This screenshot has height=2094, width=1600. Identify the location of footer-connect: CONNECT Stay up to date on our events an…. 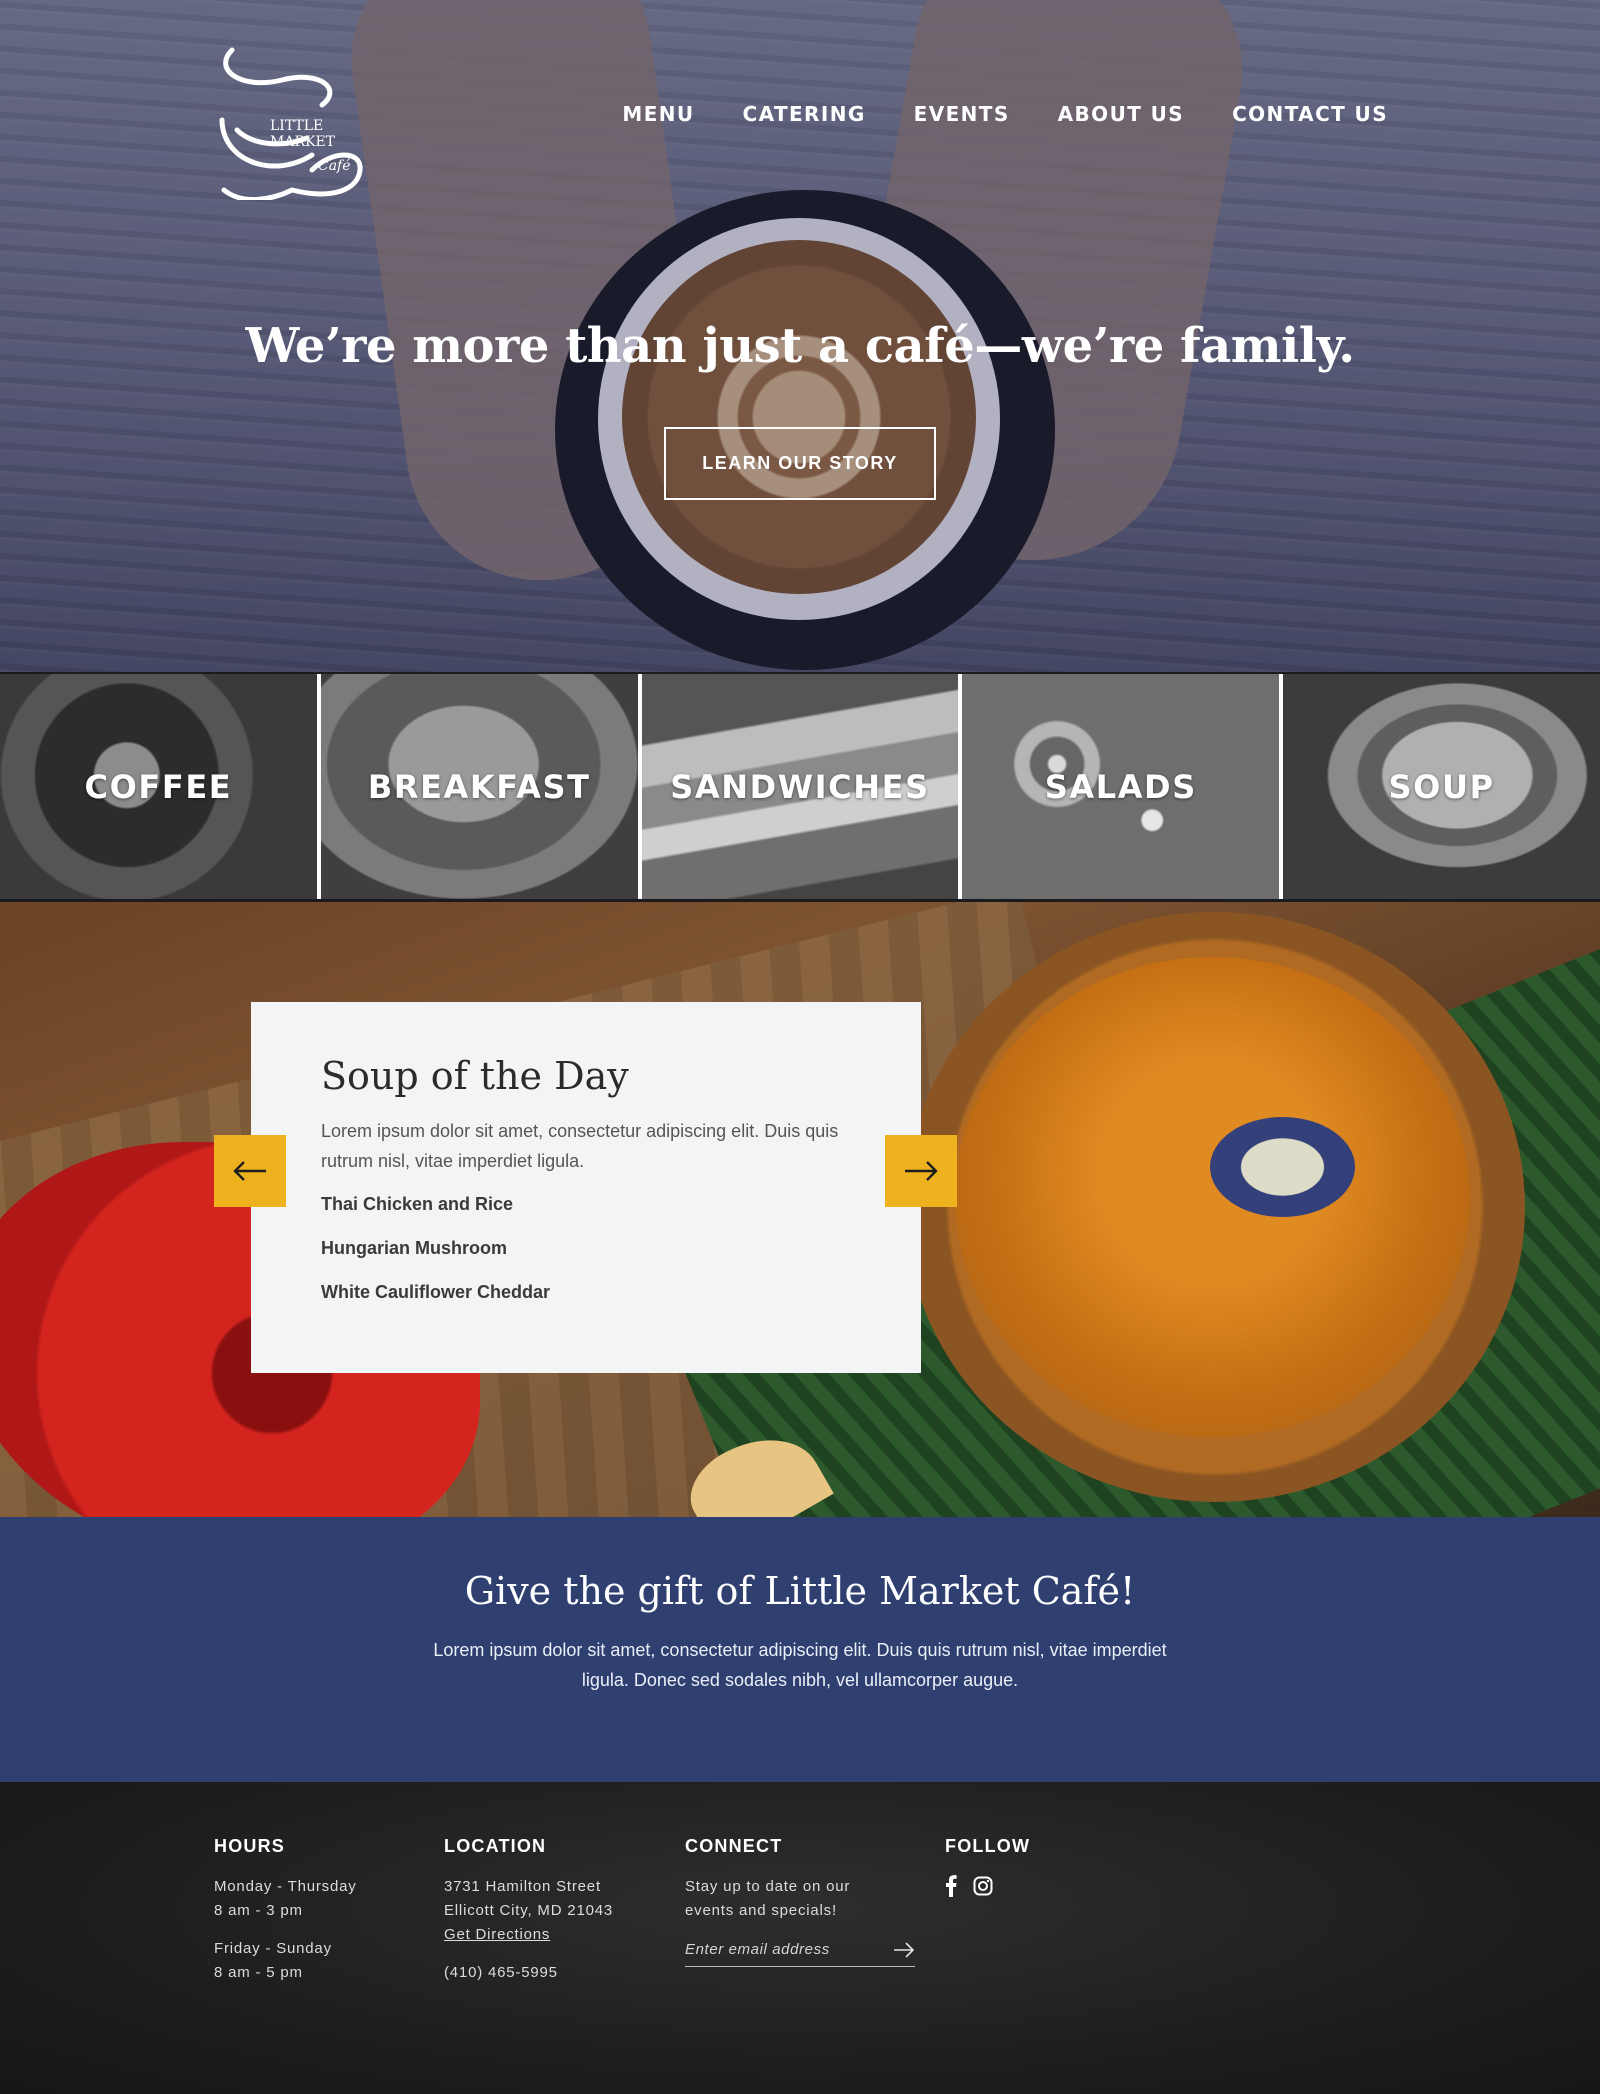
(800, 1901).